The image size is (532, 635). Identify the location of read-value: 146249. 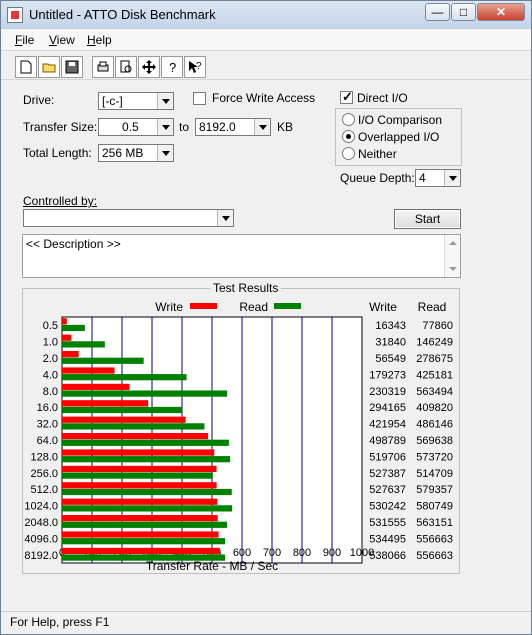
(434, 343).